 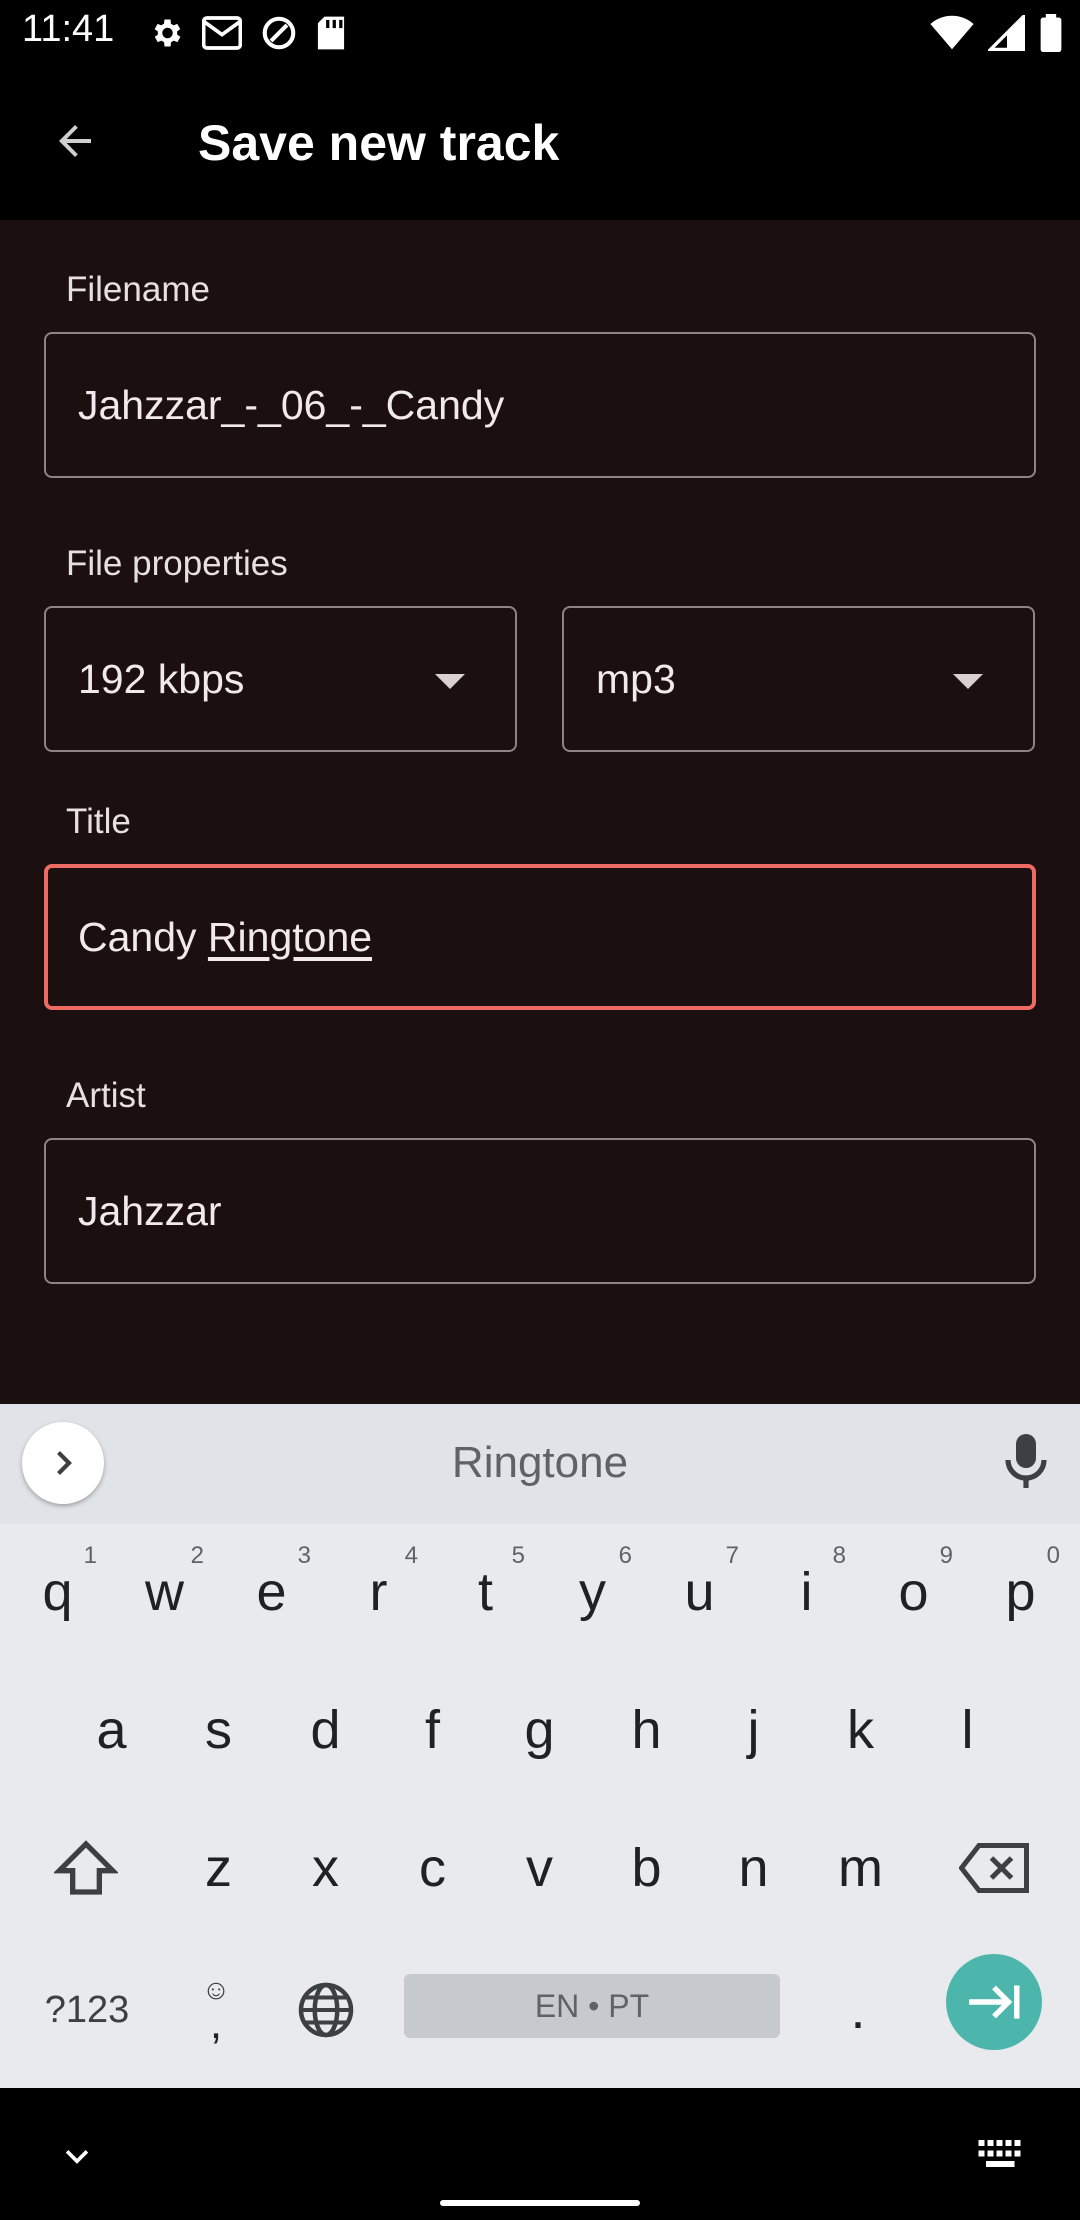 I want to click on key-y: y6, so click(x=592, y=1592).